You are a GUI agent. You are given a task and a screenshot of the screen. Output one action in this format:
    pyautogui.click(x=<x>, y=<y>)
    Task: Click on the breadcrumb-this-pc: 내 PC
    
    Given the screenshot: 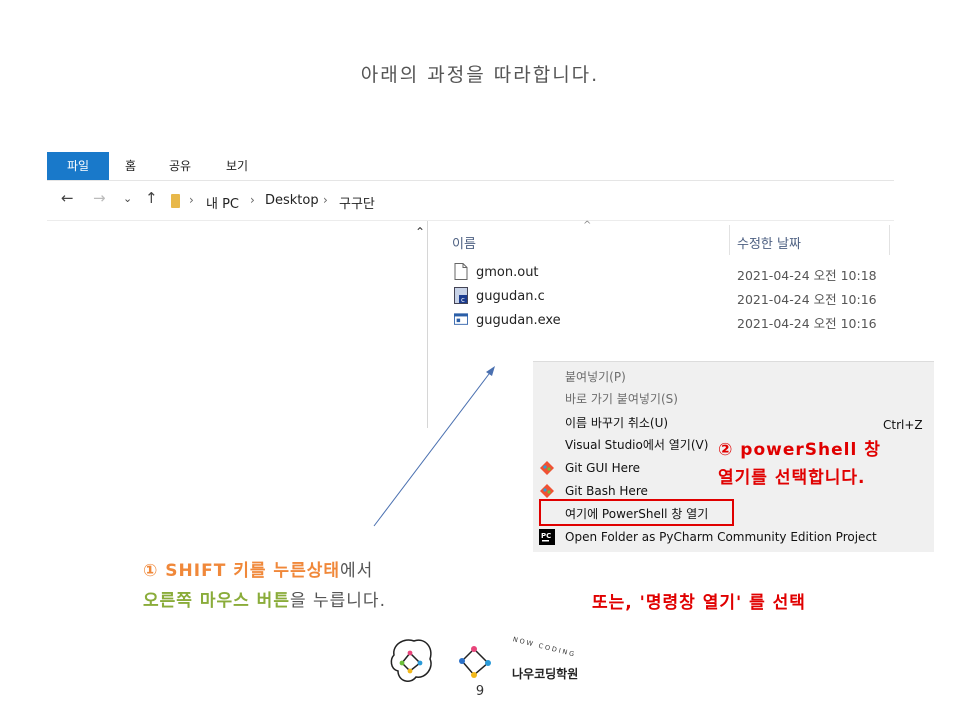 What is the action you would take?
    pyautogui.click(x=222, y=202)
    